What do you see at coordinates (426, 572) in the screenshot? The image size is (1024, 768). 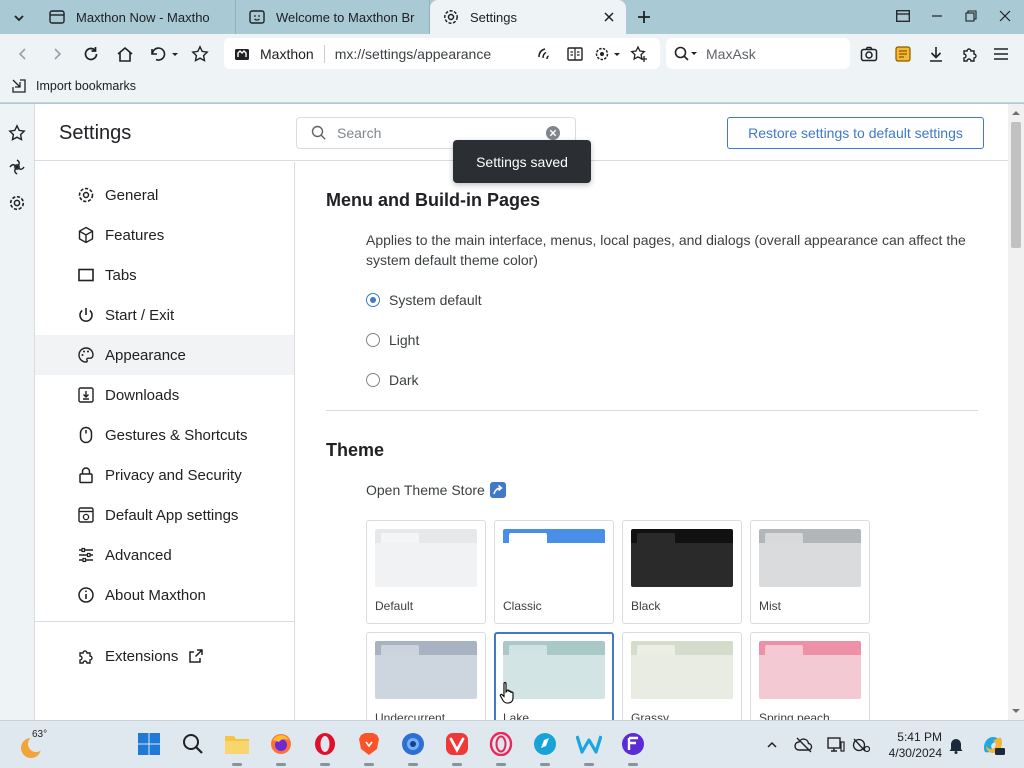 I see `theme-card: Default` at bounding box center [426, 572].